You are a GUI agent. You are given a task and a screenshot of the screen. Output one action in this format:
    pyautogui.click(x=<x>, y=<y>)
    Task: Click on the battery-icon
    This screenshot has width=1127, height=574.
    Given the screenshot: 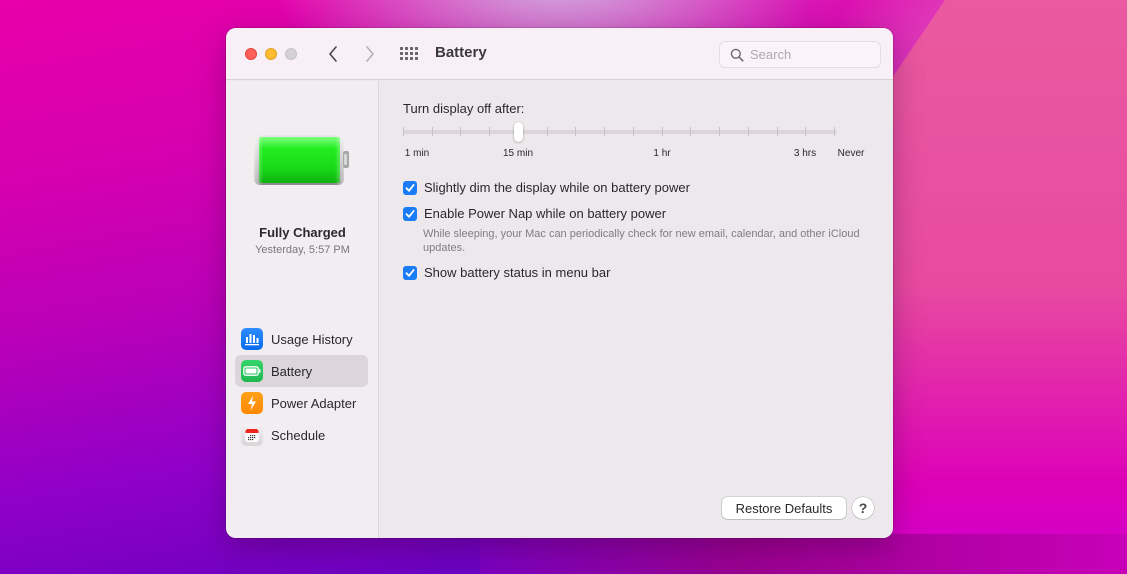 What is the action you would take?
    pyautogui.click(x=252, y=371)
    